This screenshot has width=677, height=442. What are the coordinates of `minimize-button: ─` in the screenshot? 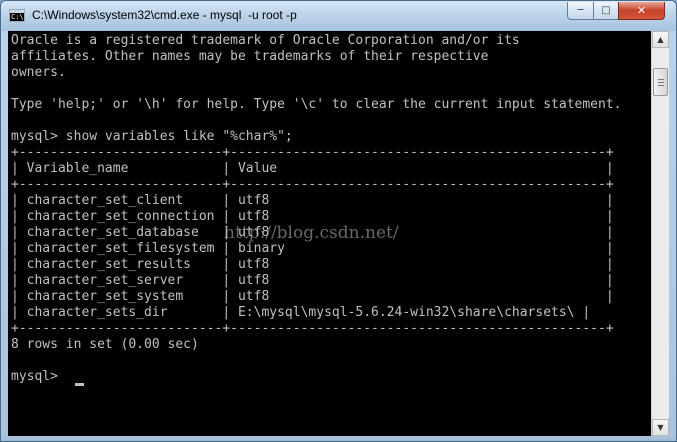 It's located at (580, 11).